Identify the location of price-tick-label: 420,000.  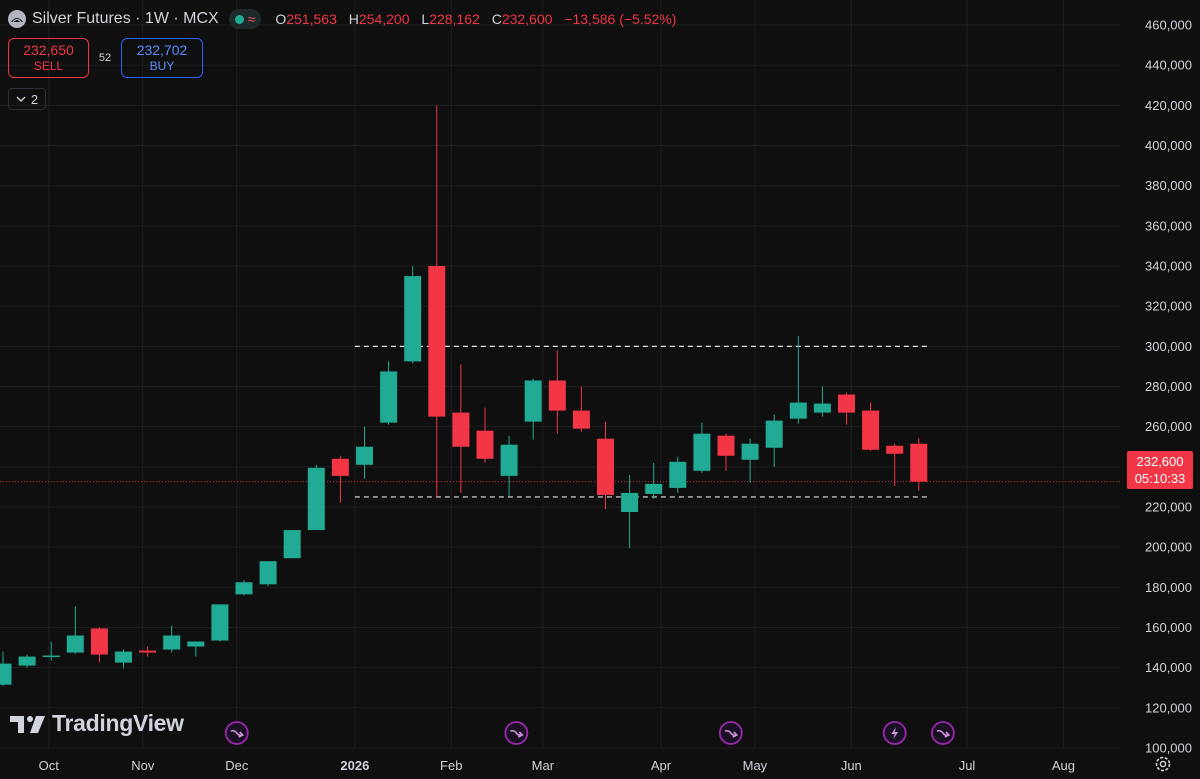
(1168, 105).